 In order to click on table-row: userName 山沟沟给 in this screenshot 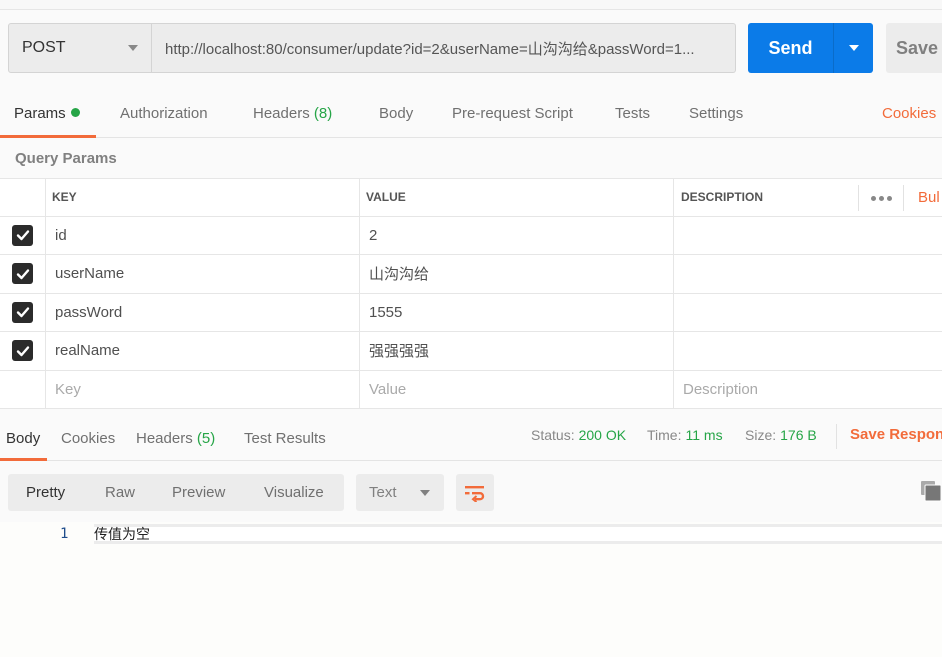, I will do `click(471, 274)`.